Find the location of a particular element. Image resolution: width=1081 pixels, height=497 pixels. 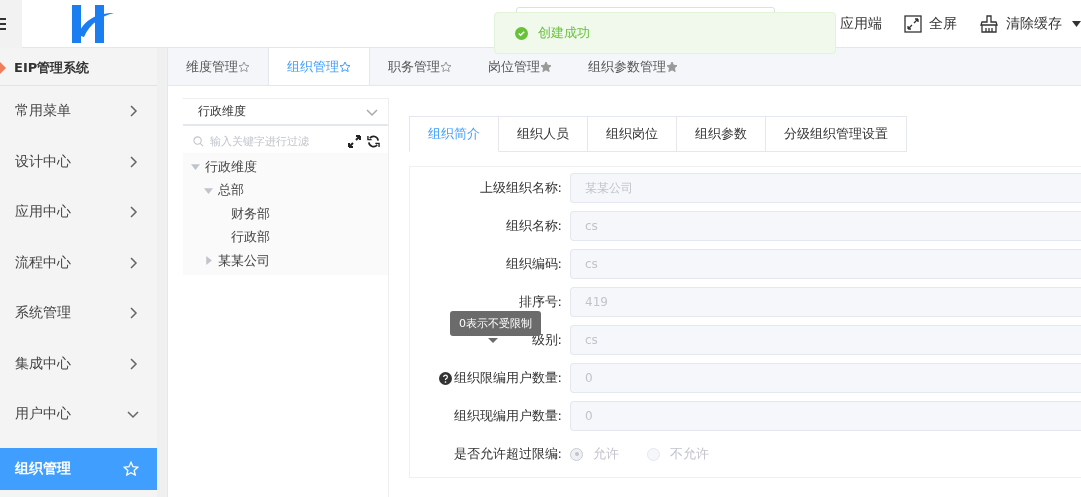

tree-node: 行政维度 is located at coordinates (285, 167).